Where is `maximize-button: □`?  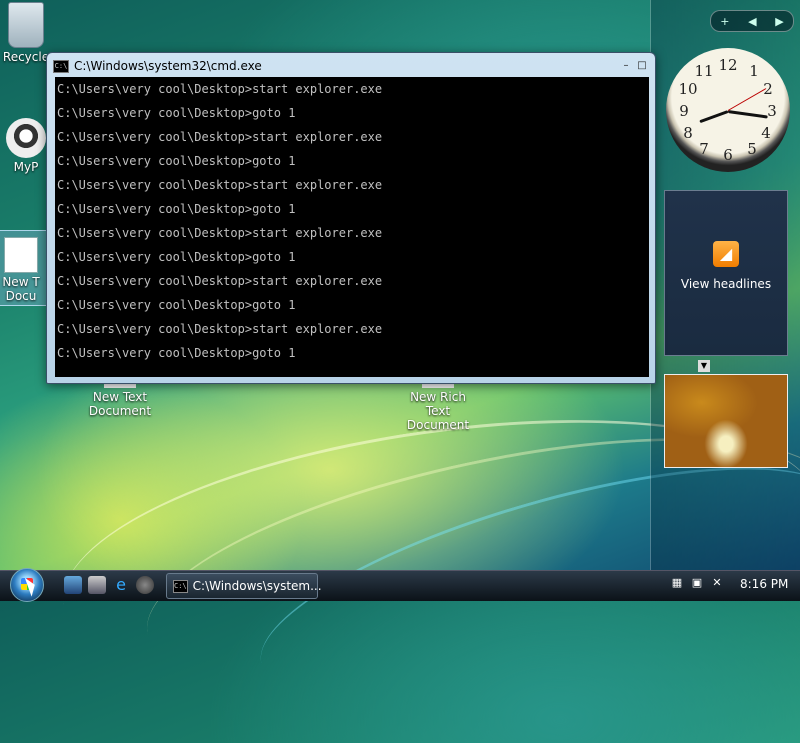
maximize-button: □ is located at coordinates (642, 66).